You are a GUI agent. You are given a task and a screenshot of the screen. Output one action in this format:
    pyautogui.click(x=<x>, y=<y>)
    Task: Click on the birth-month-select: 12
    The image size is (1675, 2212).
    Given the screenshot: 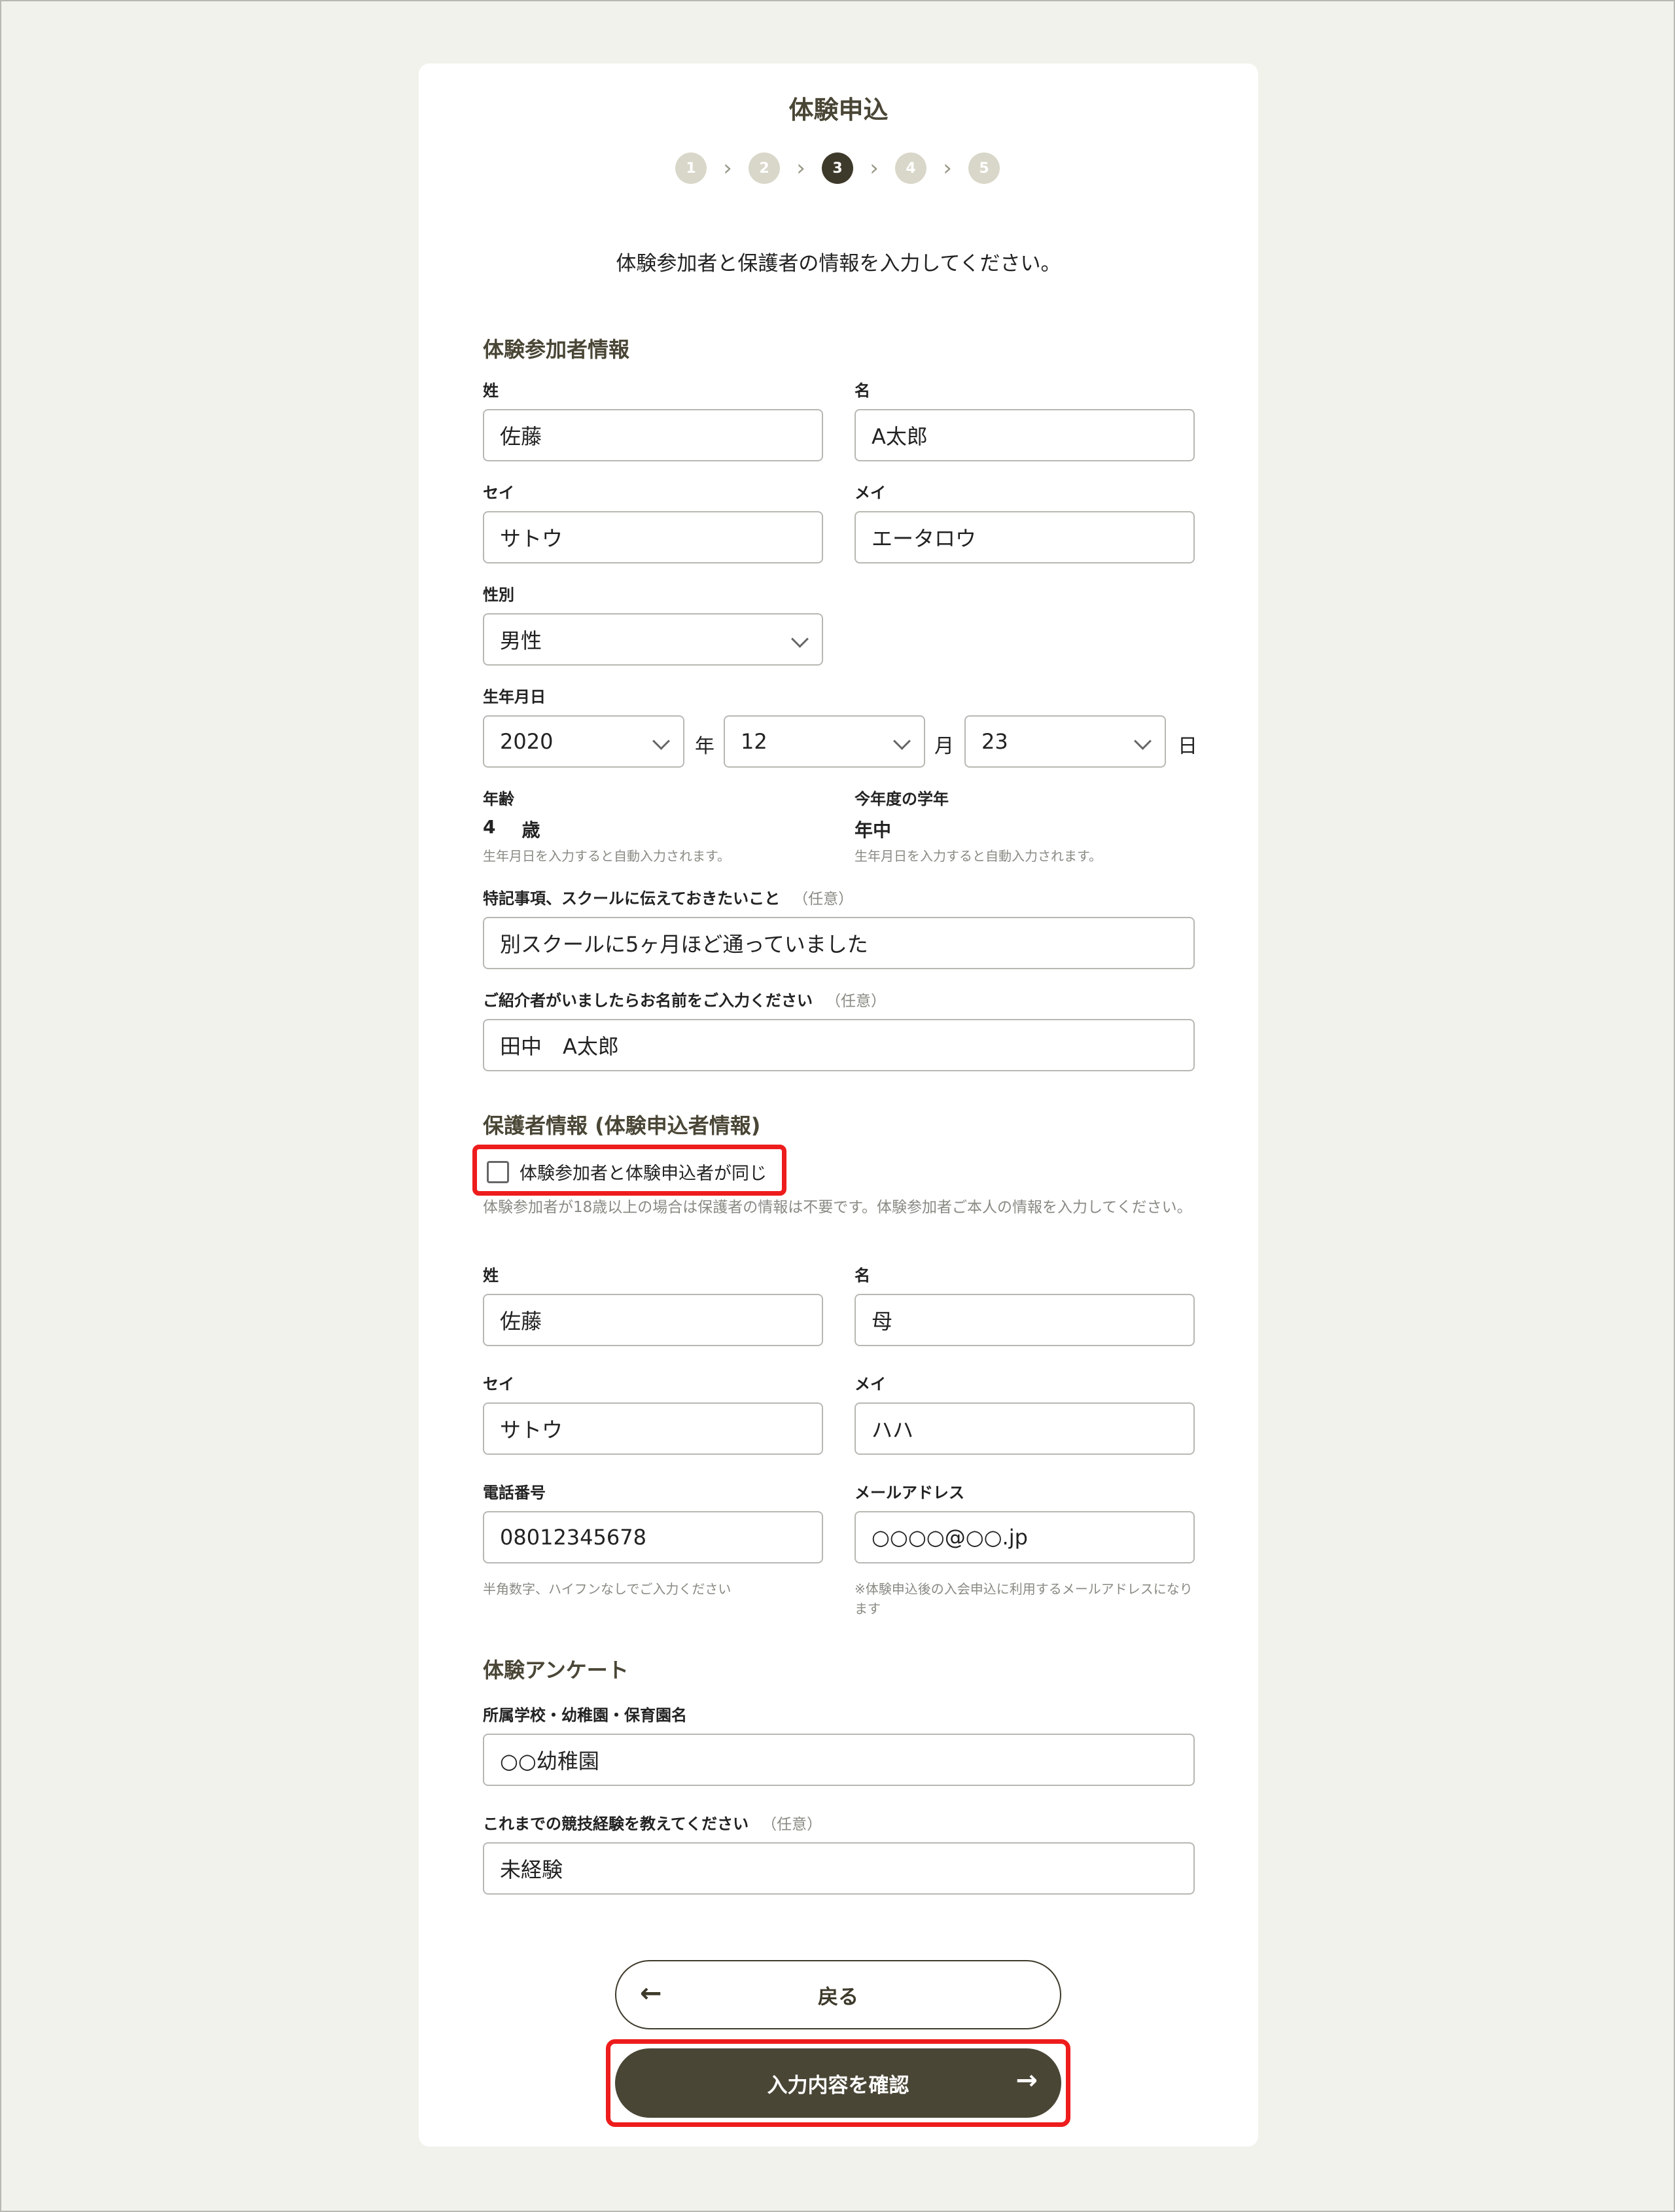 What is the action you would take?
    pyautogui.click(x=824, y=742)
    